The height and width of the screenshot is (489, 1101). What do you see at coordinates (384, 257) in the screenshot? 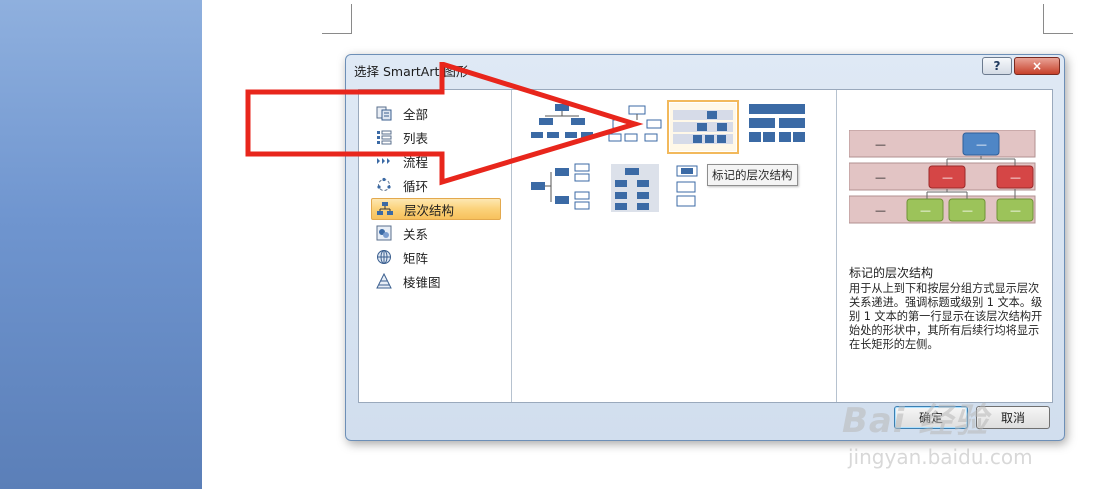
I see `matrix-icon` at bounding box center [384, 257].